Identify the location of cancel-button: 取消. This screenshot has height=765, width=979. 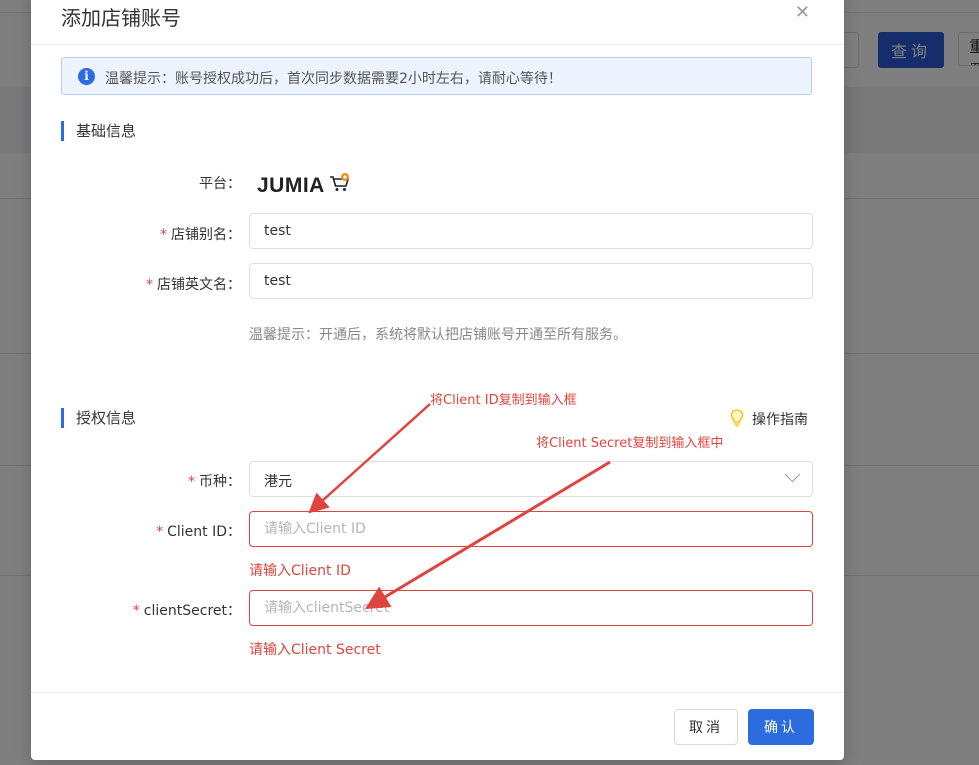
(706, 727).